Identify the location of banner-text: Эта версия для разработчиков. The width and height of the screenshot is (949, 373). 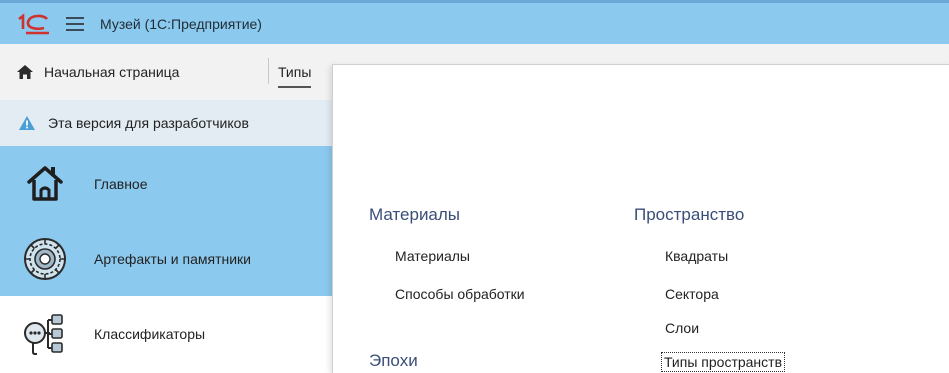
(148, 123).